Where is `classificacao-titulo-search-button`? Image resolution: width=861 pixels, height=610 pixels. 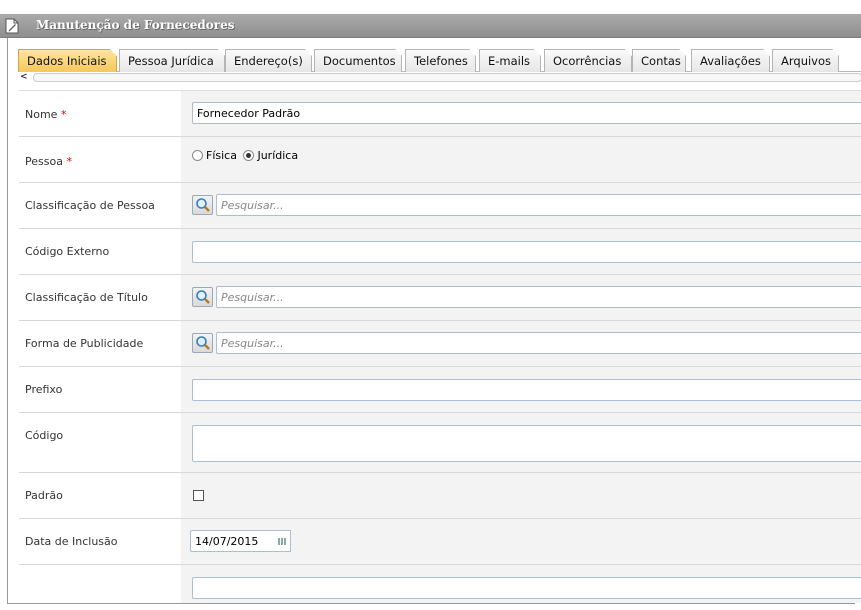
classificacao-titulo-search-button is located at coordinates (202, 297).